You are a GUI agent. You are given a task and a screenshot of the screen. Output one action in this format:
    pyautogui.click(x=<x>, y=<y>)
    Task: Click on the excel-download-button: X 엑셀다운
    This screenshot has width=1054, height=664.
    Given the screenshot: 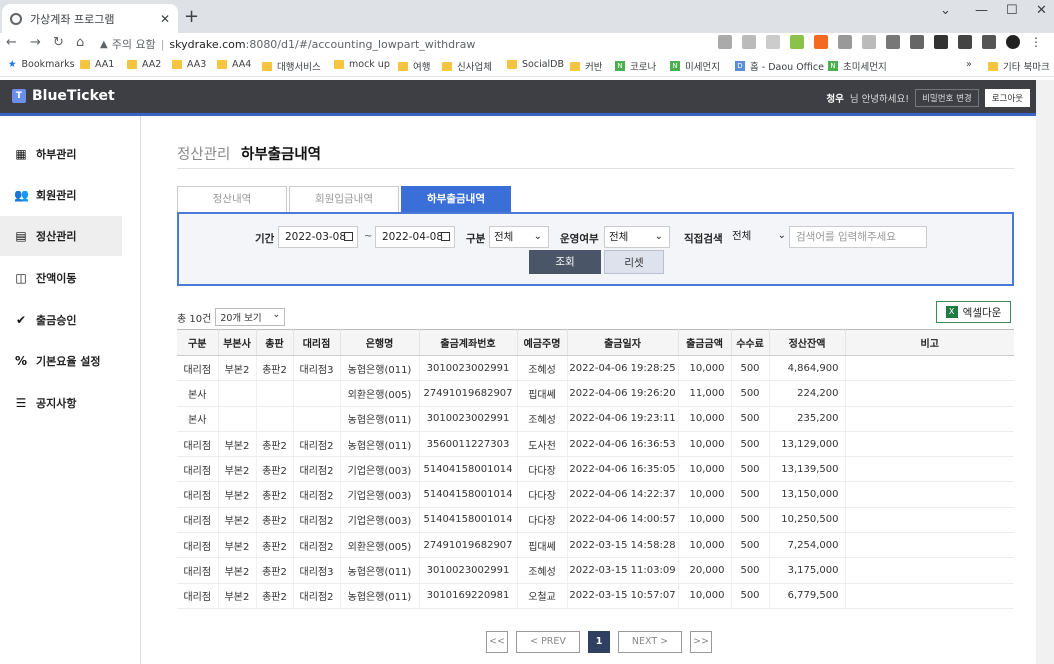 What is the action you would take?
    pyautogui.click(x=973, y=312)
    